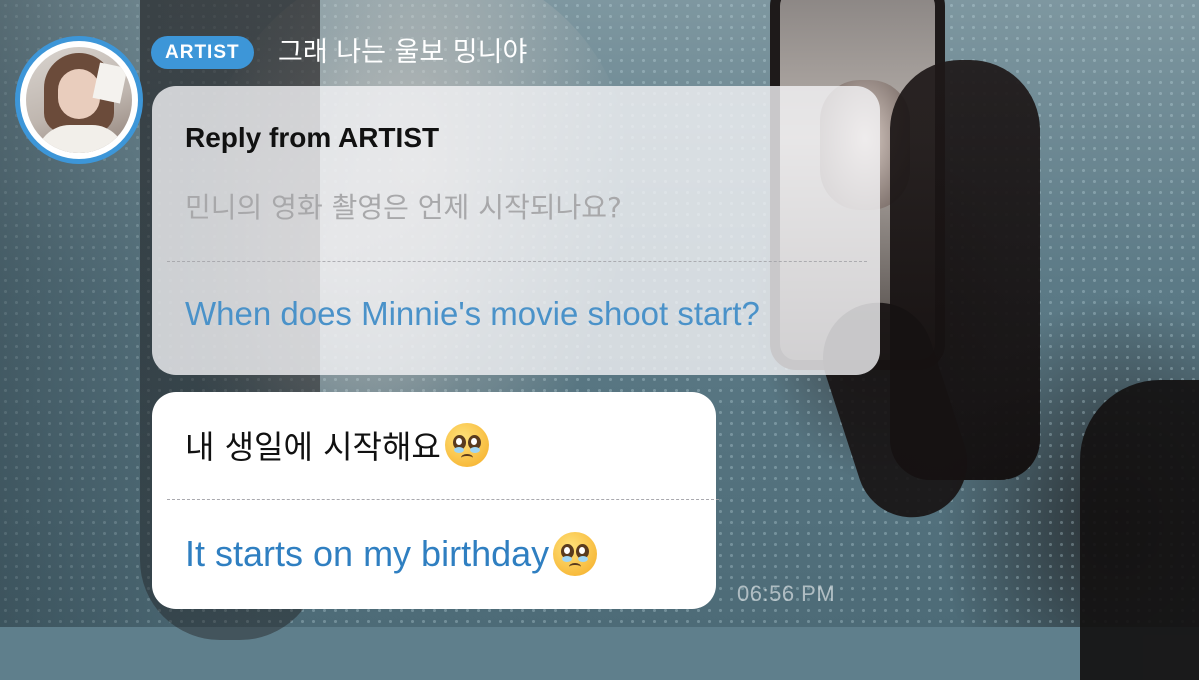 The width and height of the screenshot is (1199, 680). I want to click on avatar-paper, so click(110, 83).